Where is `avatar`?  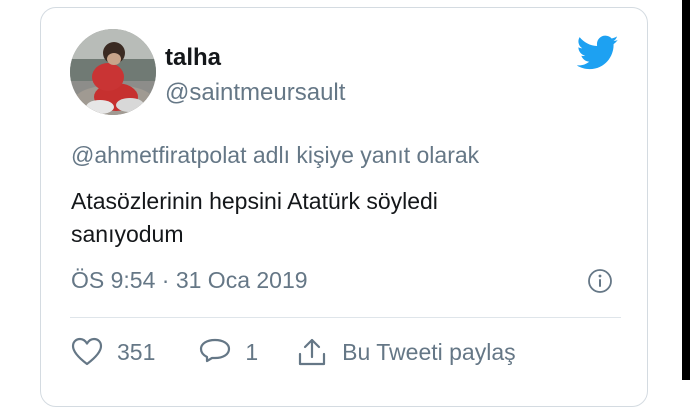
avatar is located at coordinates (113, 72).